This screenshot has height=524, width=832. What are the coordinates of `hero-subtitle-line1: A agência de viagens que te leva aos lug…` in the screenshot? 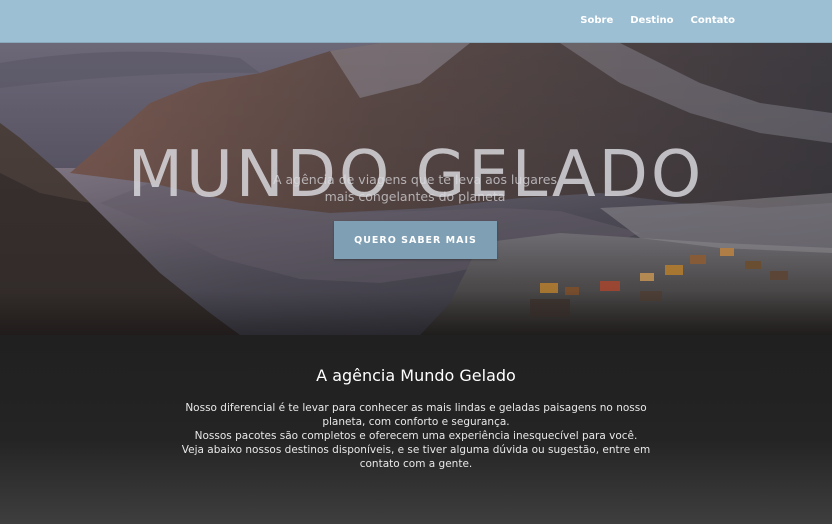 It's located at (414, 179).